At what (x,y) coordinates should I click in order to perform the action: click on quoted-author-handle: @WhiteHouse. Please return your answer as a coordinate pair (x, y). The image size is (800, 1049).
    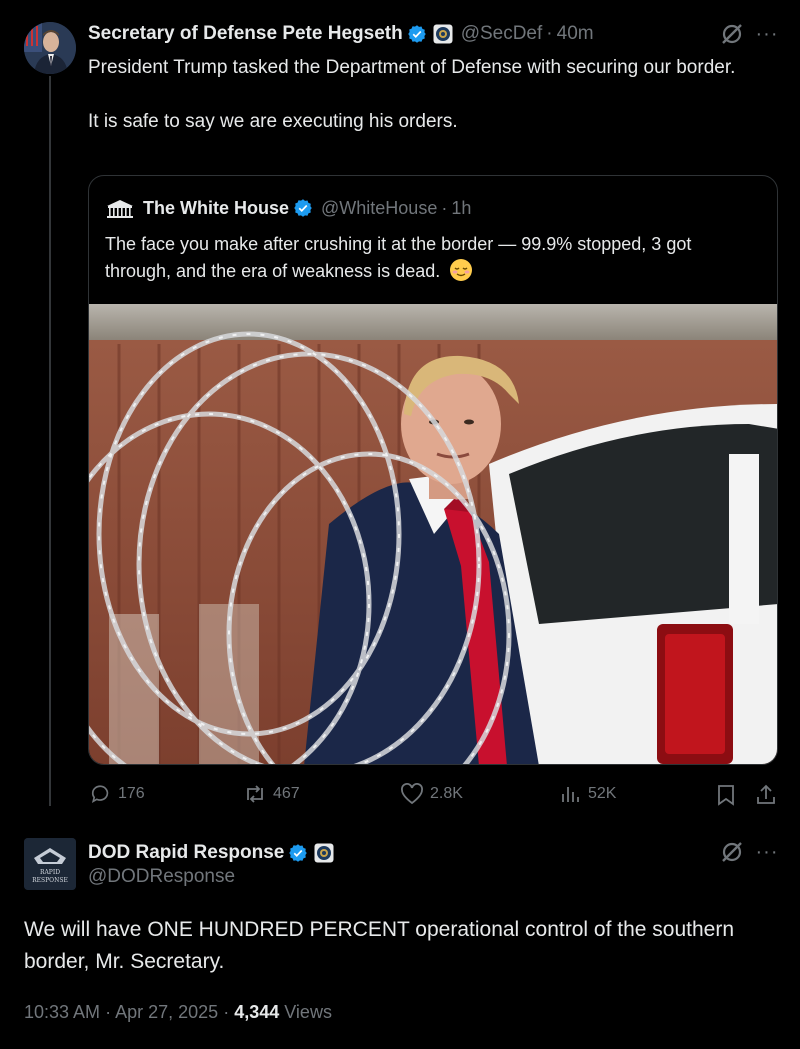
    Looking at the image, I should click on (379, 208).